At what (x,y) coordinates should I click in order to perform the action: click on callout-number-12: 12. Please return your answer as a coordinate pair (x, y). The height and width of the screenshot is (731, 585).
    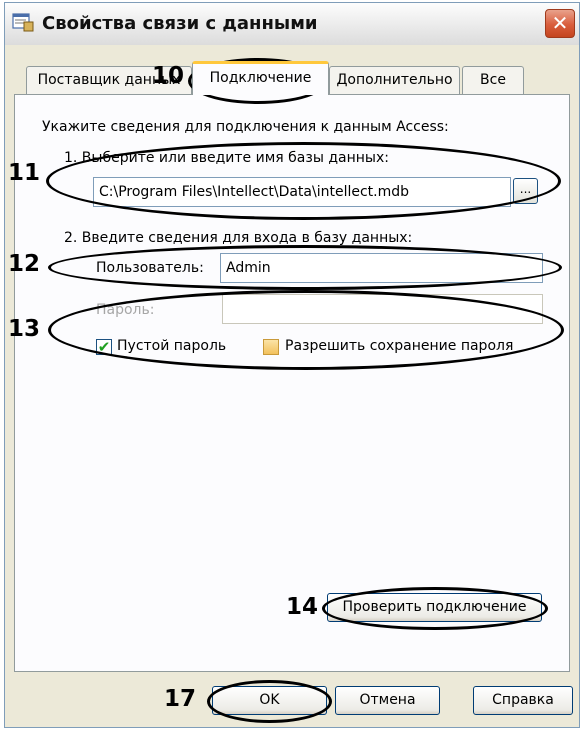
    Looking at the image, I should click on (24, 264).